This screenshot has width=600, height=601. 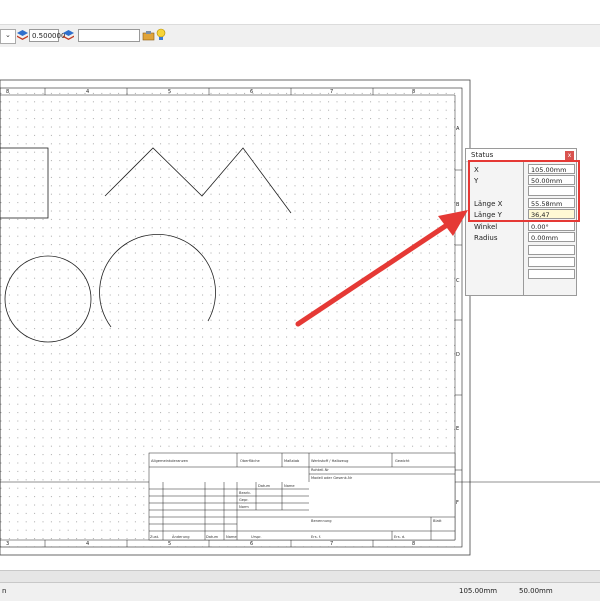 I want to click on title-block-label: Rohteil-Nr, so click(x=320, y=470).